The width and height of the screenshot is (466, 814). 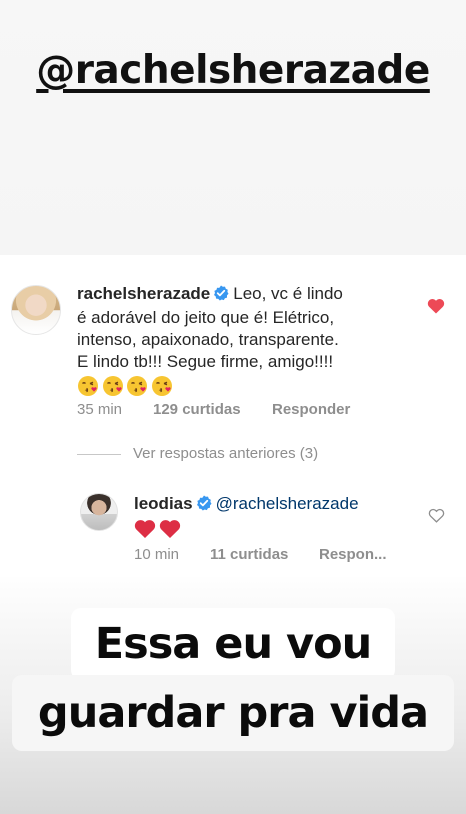 What do you see at coordinates (208, 339) in the screenshot?
I see `comment-text-line-3: intenso, apaixonado, transparente.` at bounding box center [208, 339].